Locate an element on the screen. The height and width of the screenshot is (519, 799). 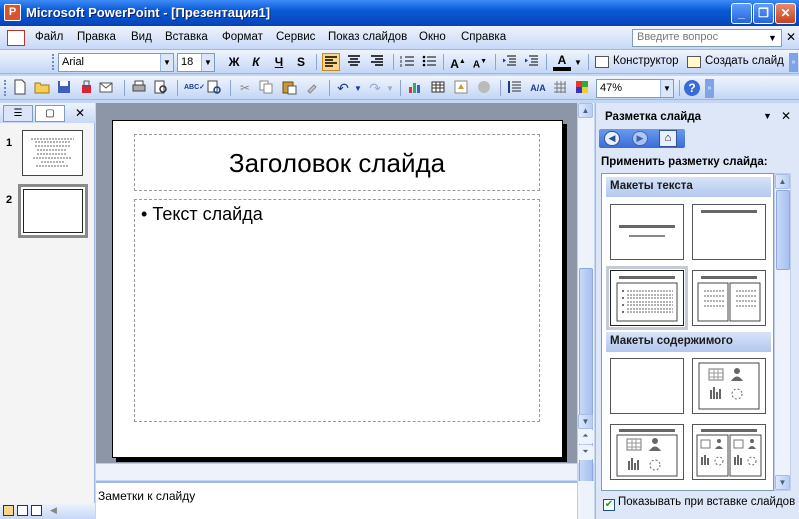
tab-outline: ☰ is located at coordinates (18, 113).